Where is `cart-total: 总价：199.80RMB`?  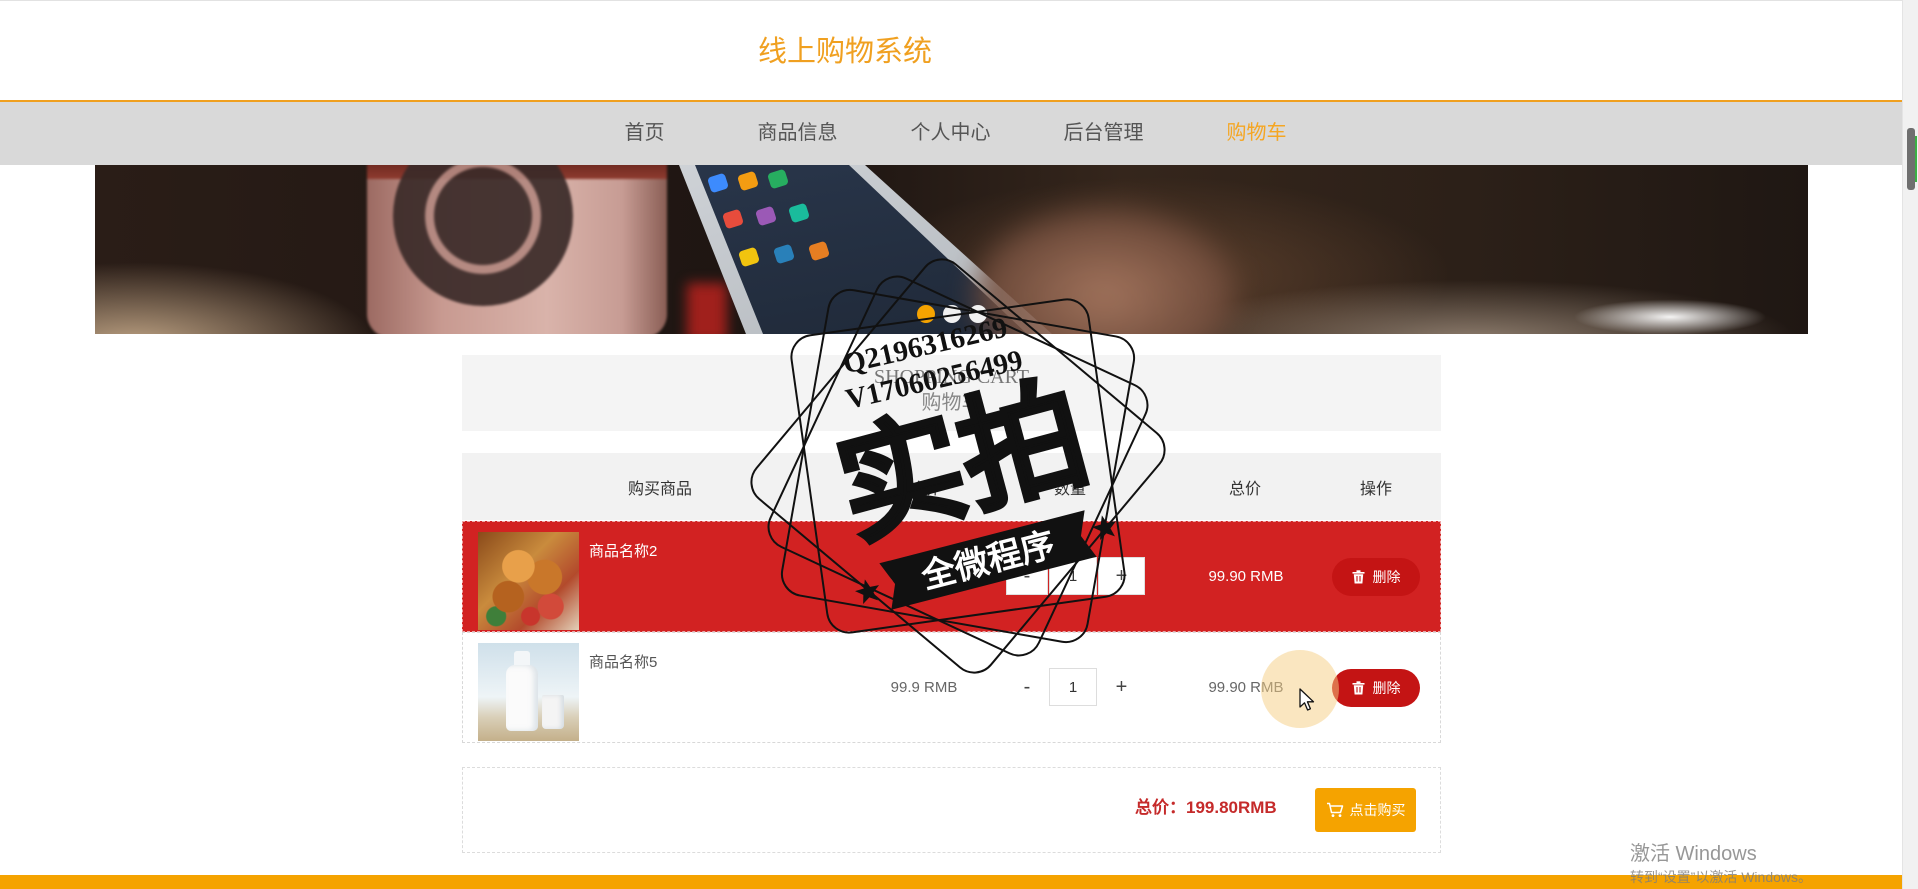
cart-total: 总价：199.80RMB is located at coordinates (1206, 808).